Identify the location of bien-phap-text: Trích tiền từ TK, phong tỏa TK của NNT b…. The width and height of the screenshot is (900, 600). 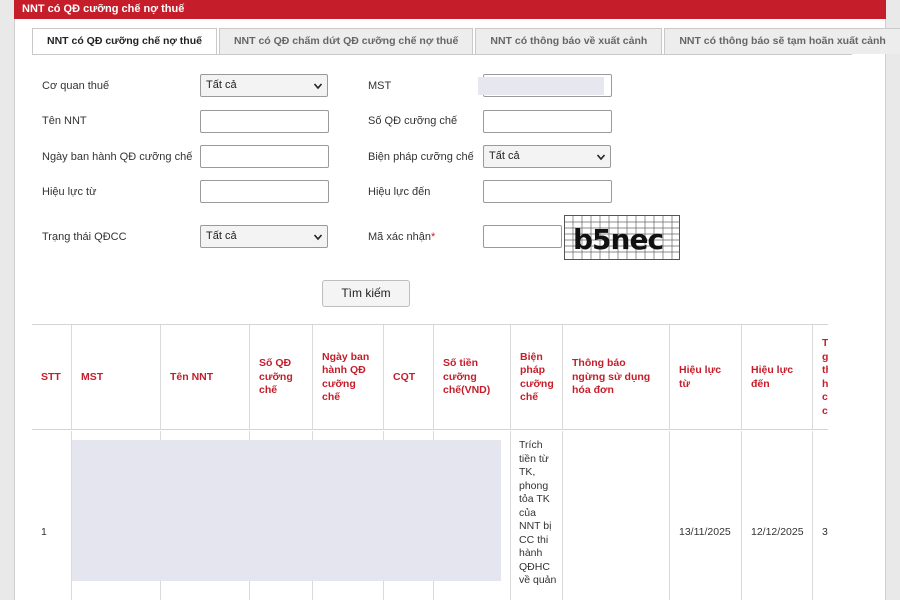
(538, 512).